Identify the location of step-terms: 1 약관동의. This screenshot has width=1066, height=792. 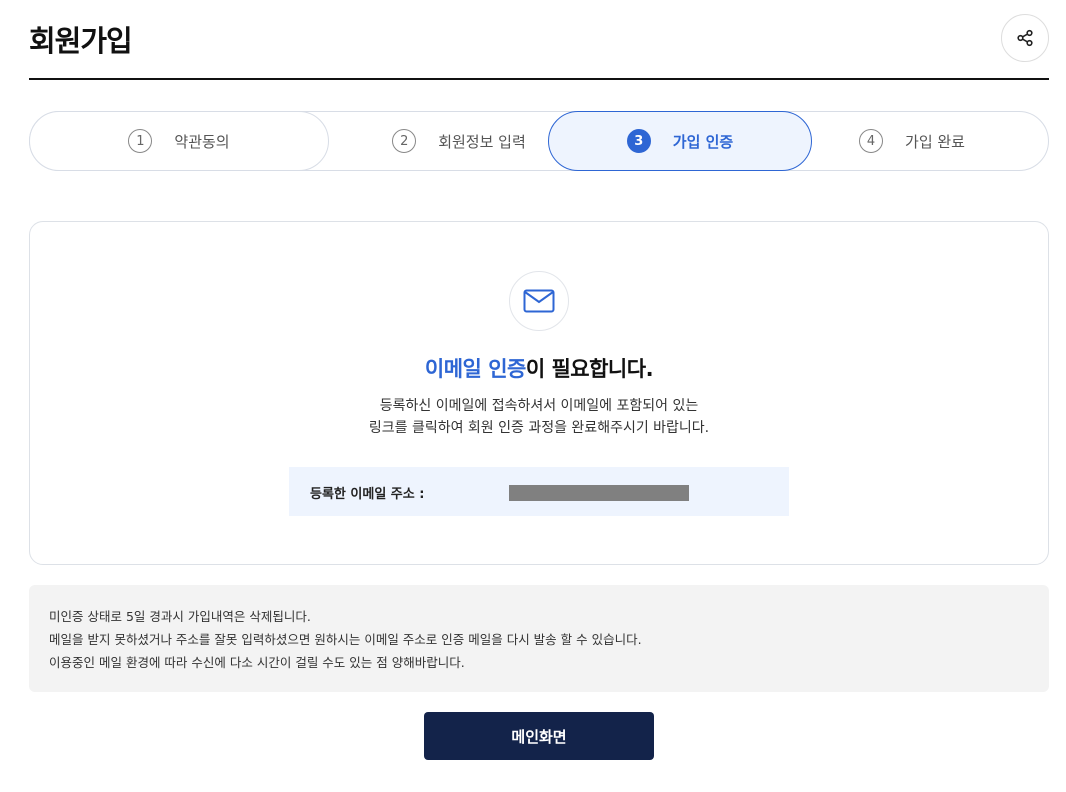
(179, 141).